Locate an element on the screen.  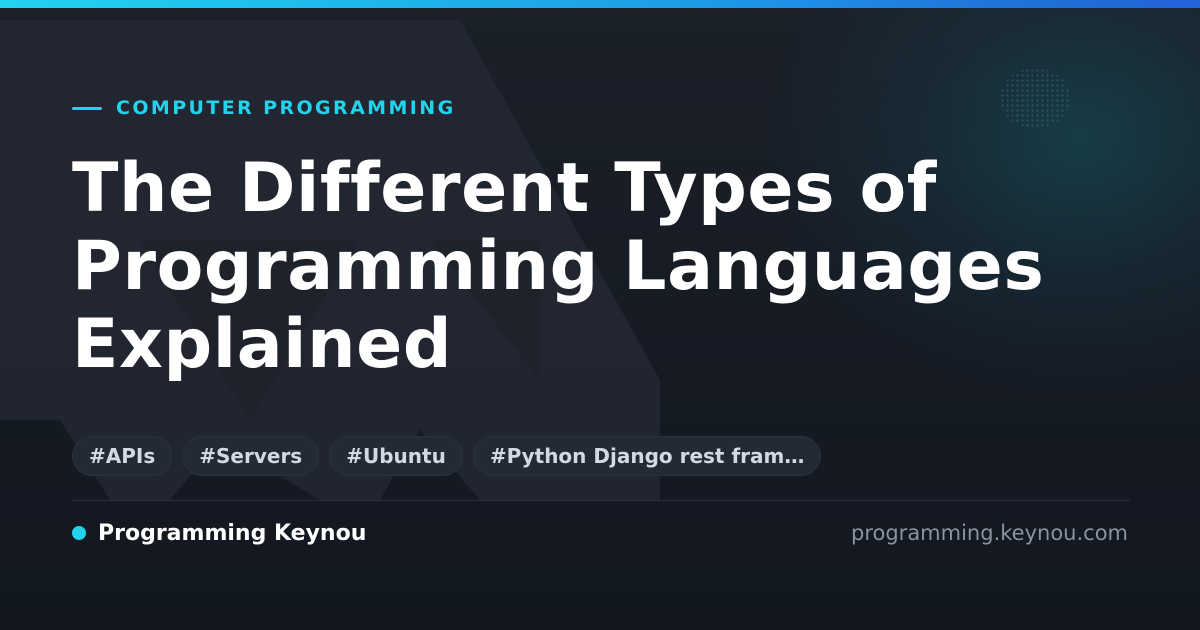
category-text: COMPUTER PROGRAMMING is located at coordinates (286, 108).